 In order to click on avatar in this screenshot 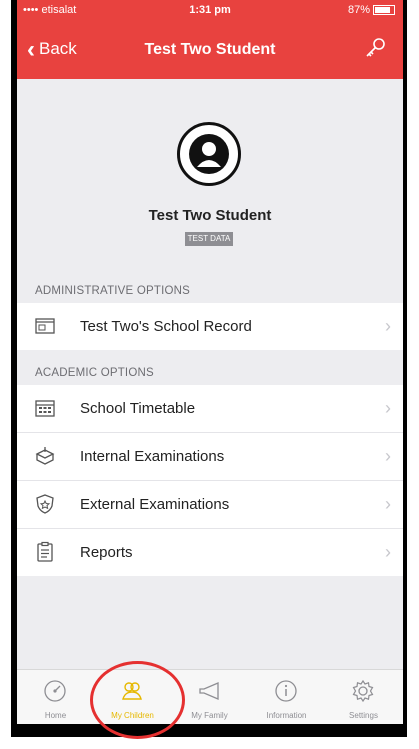, I will do `click(209, 154)`.